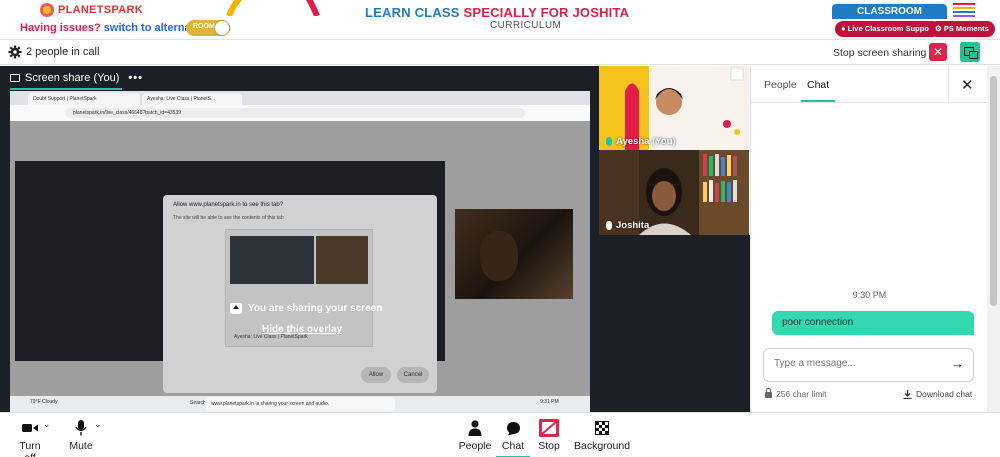 Image resolution: width=1000 pixels, height=457 pixels. I want to click on microphone-icon, so click(81, 428).